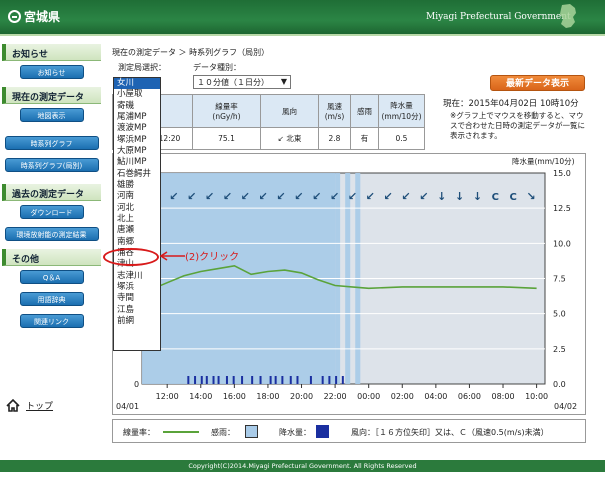 Image resolution: width=605 pixels, height=500 pixels. What do you see at coordinates (562, 173) in the screenshot?
I see `y2-tick-label: 15.0` at bounding box center [562, 173].